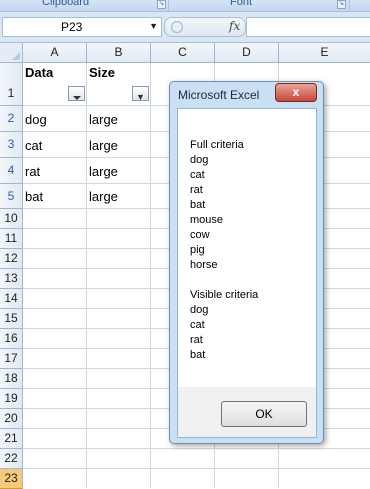  Describe the element at coordinates (55, 53) in the screenshot. I see `column-header-a: A` at that location.